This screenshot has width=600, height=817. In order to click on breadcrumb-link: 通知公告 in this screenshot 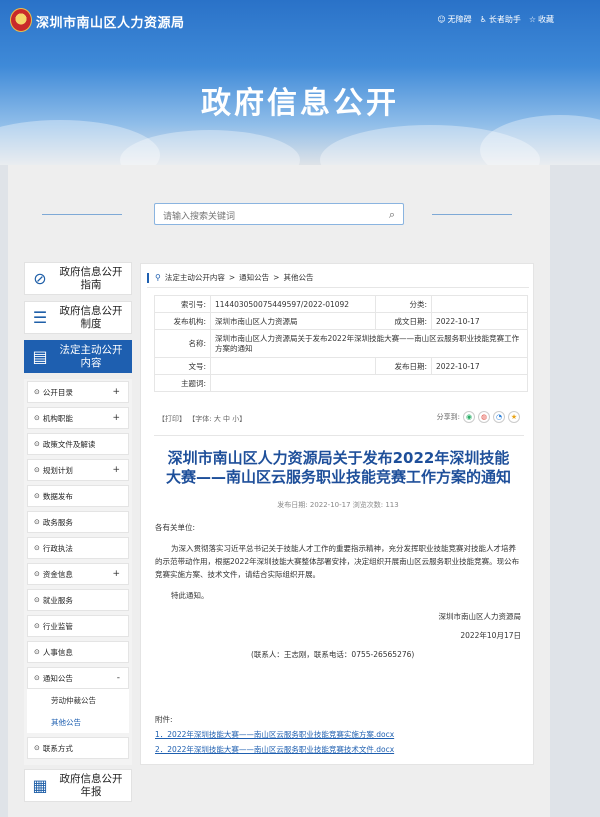, I will do `click(254, 277)`.